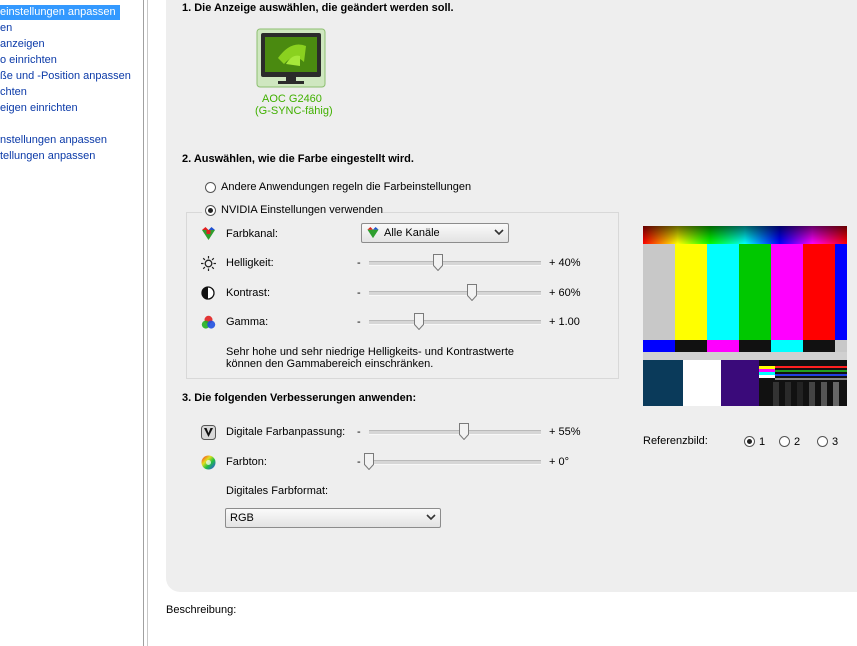 This screenshot has width=857, height=646. Describe the element at coordinates (208, 263) in the screenshot. I see `brightness-icon` at that location.